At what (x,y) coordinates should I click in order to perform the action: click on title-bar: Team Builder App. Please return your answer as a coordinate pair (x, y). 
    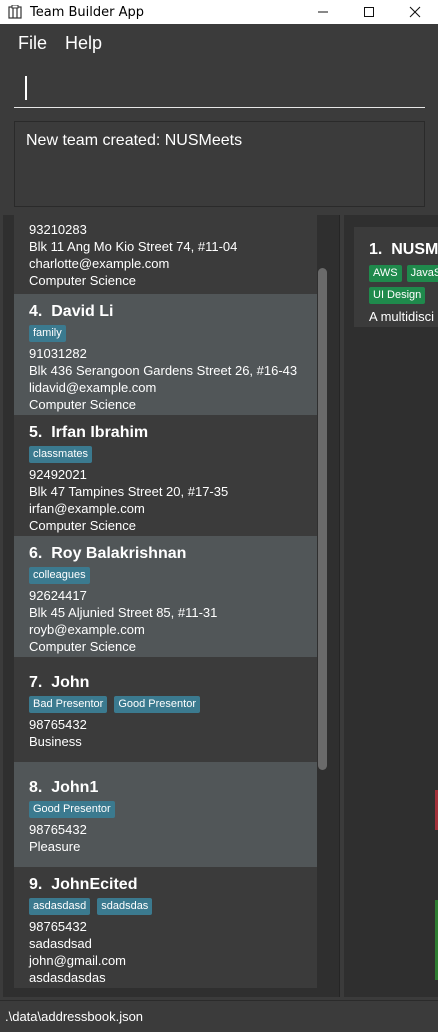
    Looking at the image, I should click on (219, 12).